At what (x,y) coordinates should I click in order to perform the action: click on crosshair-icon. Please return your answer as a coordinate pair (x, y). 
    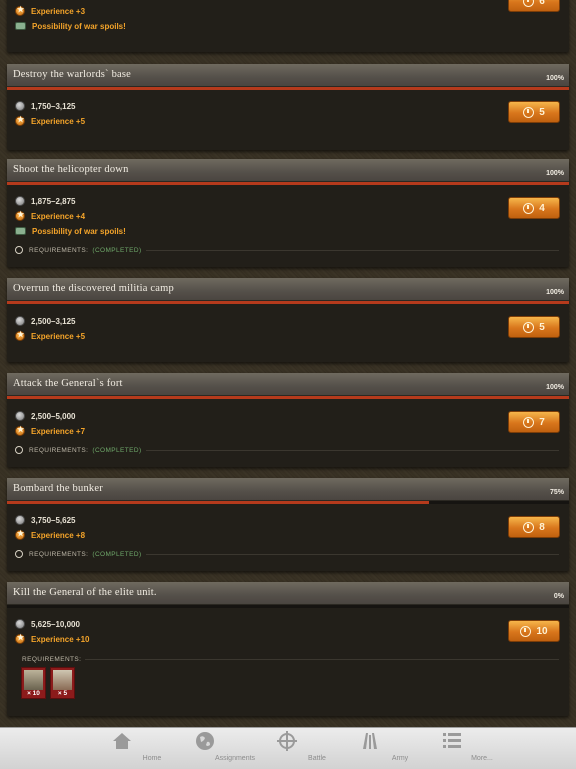
    Looking at the image, I should click on (287, 741).